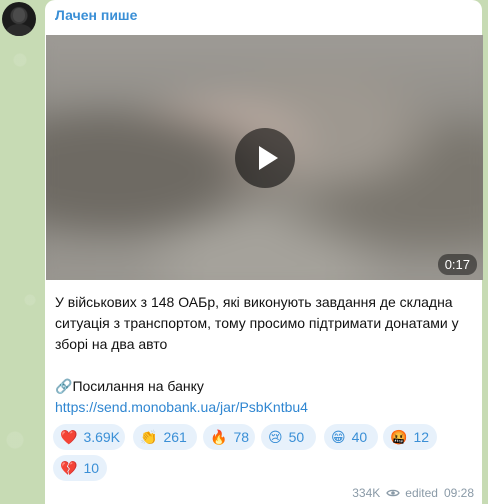 Image resolution: width=488 pixels, height=504 pixels. What do you see at coordinates (91, 468) in the screenshot?
I see `reaction-count: 10` at bounding box center [91, 468].